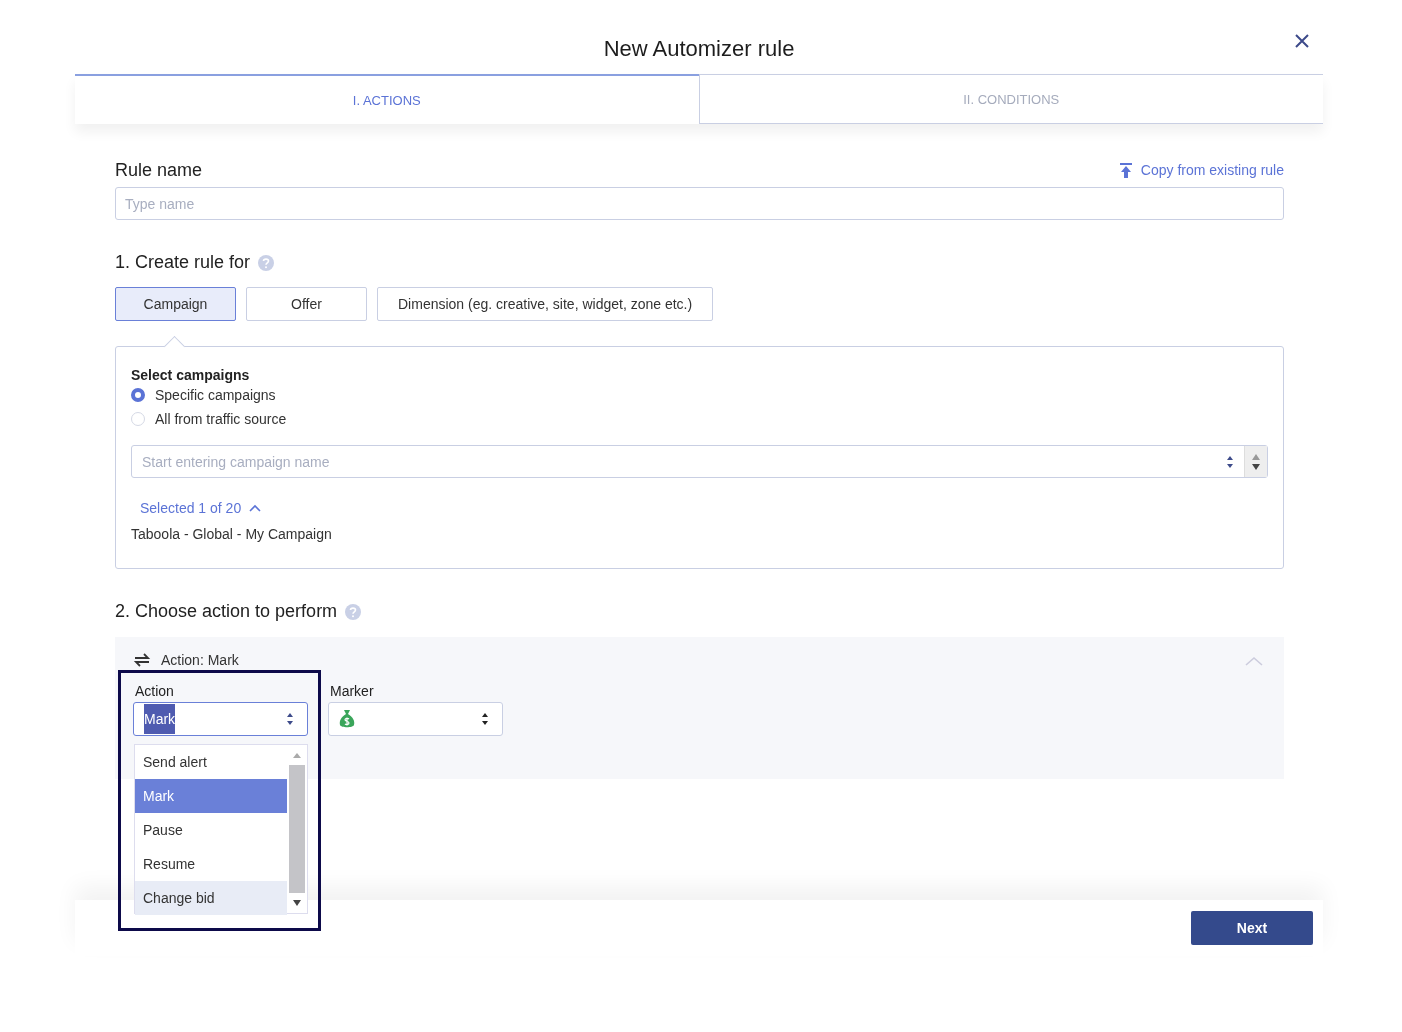 The width and height of the screenshot is (1402, 1032). What do you see at coordinates (211, 796) in the screenshot?
I see `dropdown-option: Mark` at bounding box center [211, 796].